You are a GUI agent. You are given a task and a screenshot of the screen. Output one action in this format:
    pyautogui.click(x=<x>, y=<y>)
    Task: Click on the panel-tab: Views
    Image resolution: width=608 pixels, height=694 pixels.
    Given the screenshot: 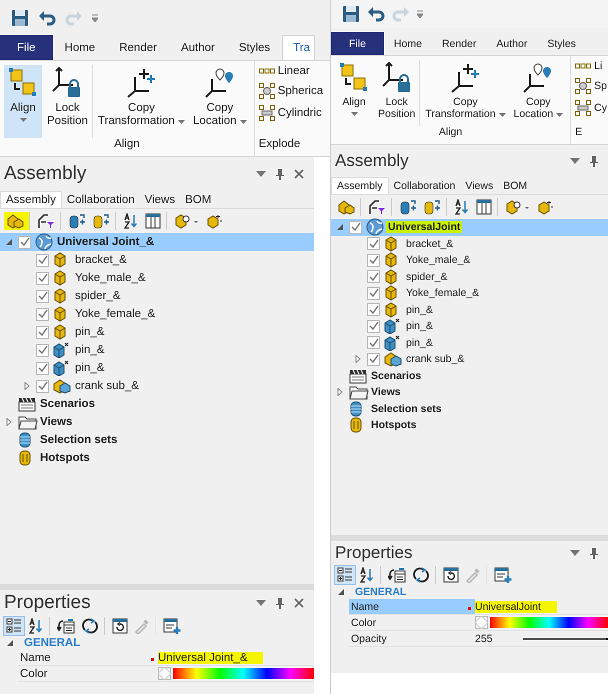 What is the action you would take?
    pyautogui.click(x=160, y=199)
    